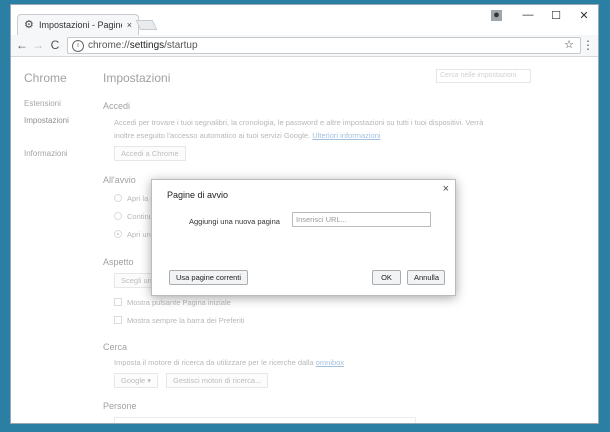 Image resolution: width=610 pixels, height=432 pixels. What do you see at coordinates (588, 45) in the screenshot?
I see `menu-icon: ⋮` at bounding box center [588, 45].